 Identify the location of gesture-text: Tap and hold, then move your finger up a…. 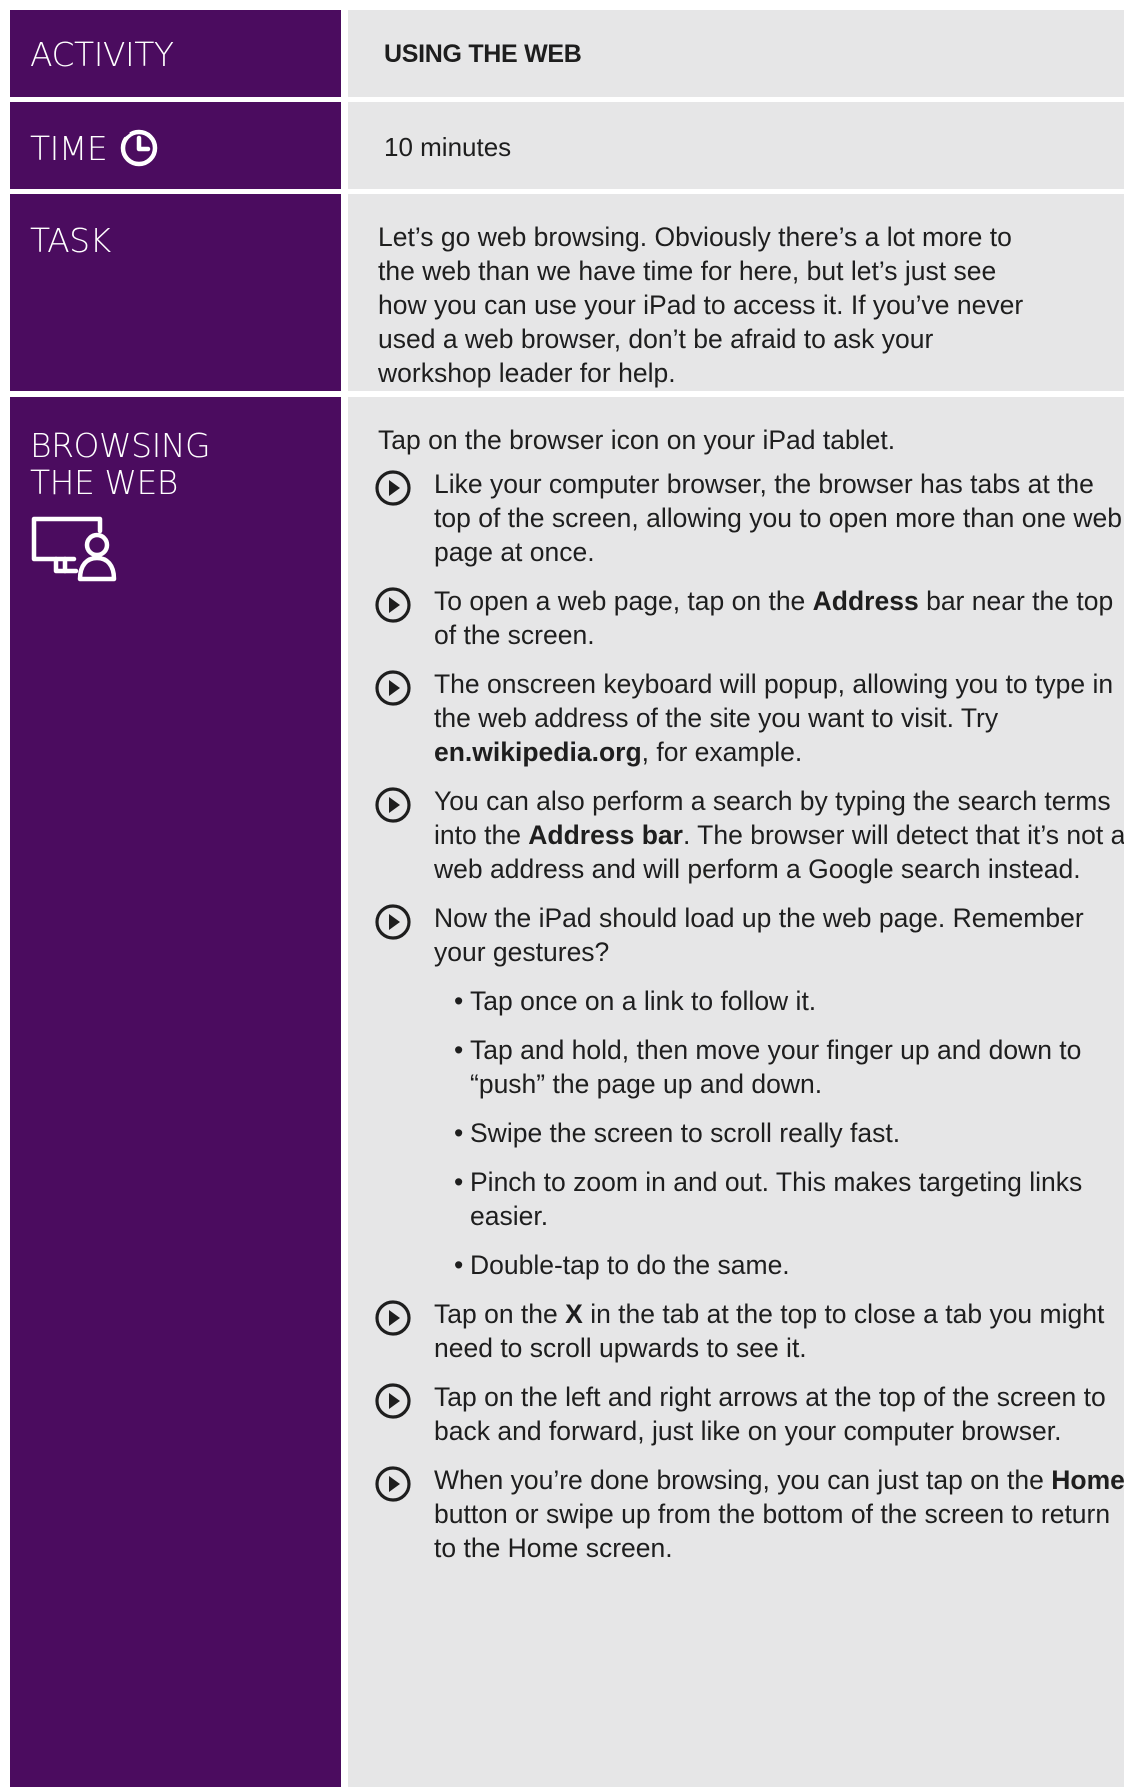
(776, 1067).